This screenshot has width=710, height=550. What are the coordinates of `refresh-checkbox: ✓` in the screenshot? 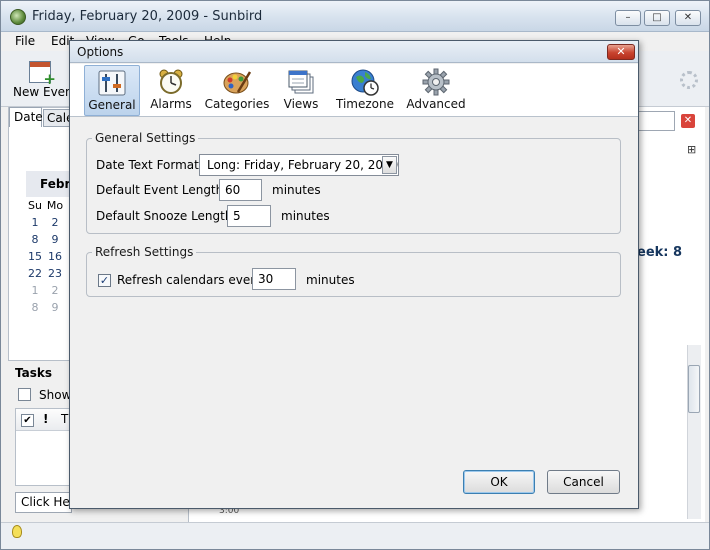 It's located at (104, 280).